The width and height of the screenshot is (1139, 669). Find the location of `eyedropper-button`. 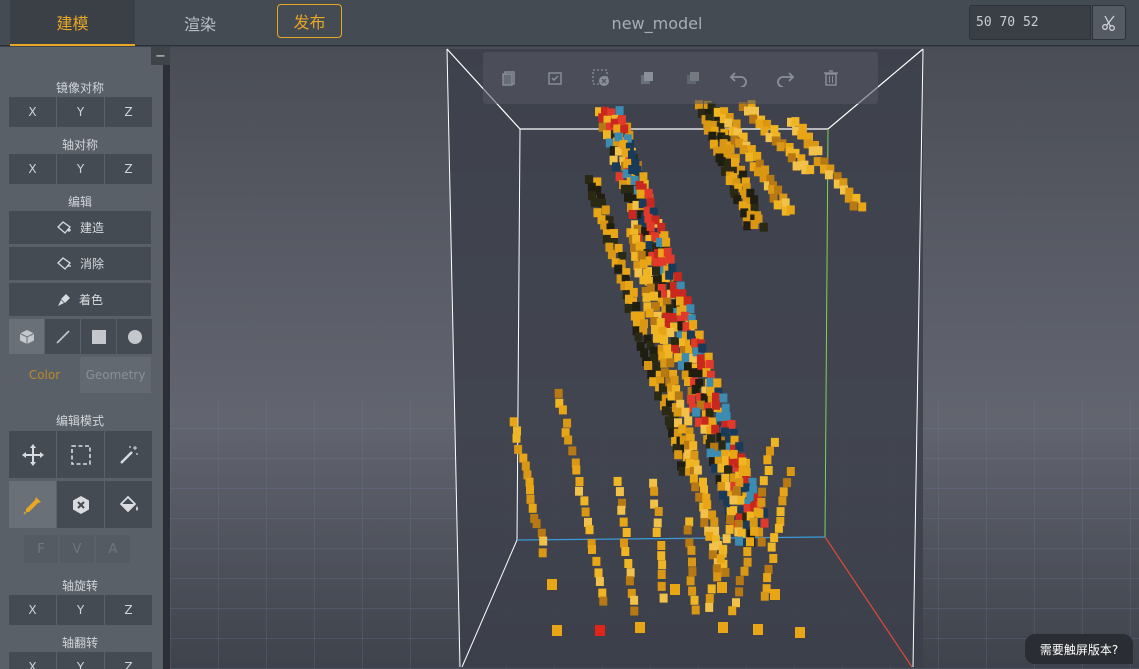

eyedropper-button is located at coordinates (32, 504).